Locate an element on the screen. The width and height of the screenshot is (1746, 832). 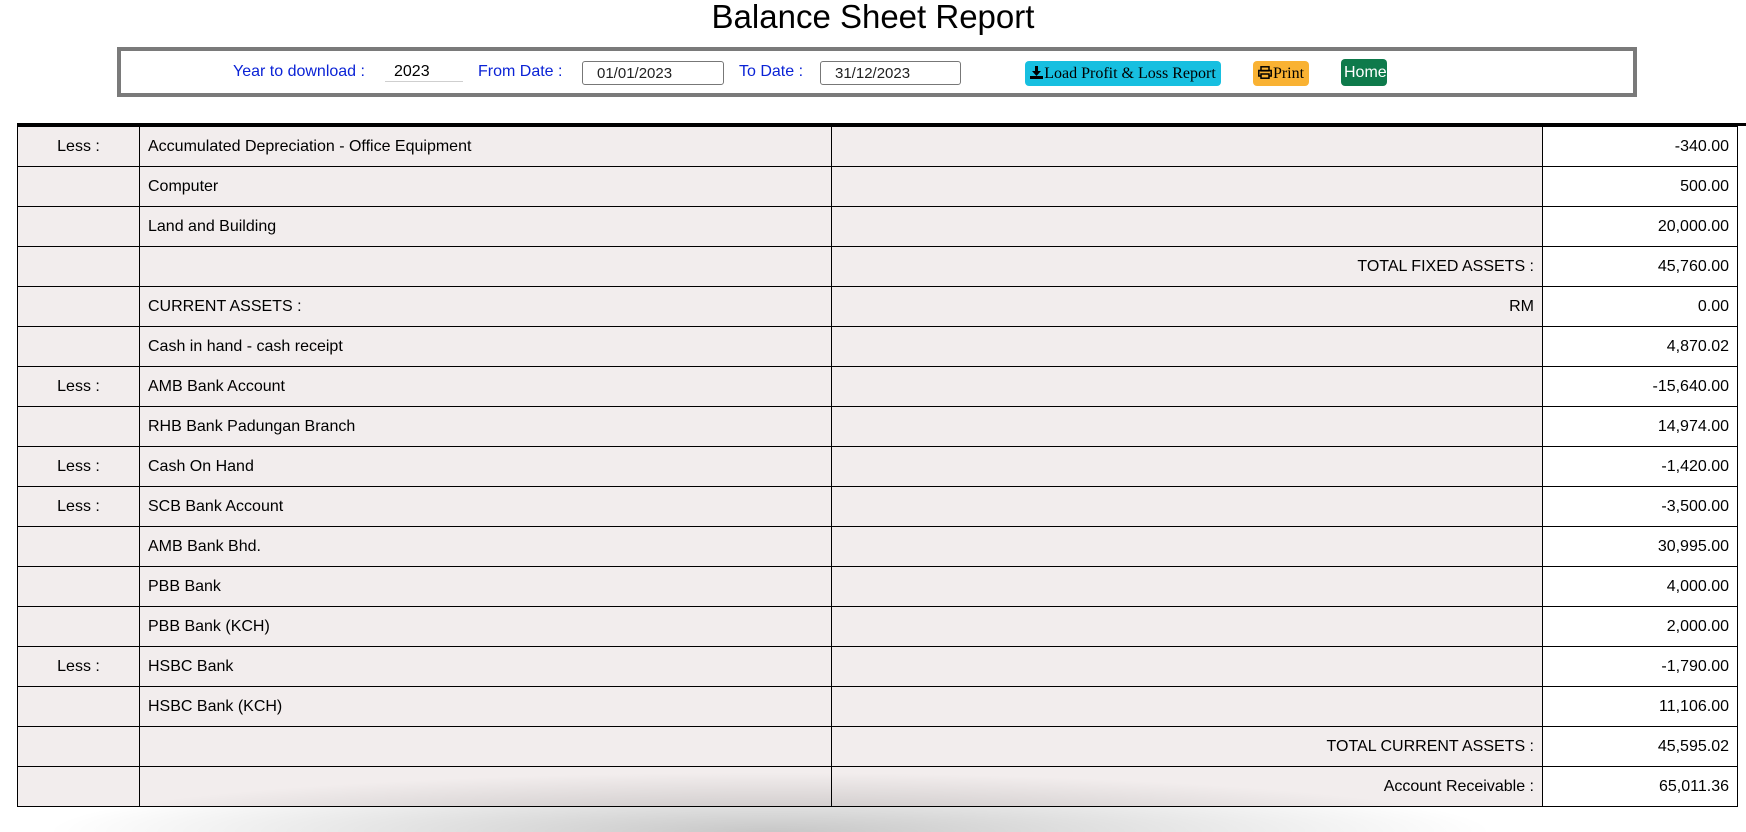
row-summary-cell: RM is located at coordinates (1187, 306).